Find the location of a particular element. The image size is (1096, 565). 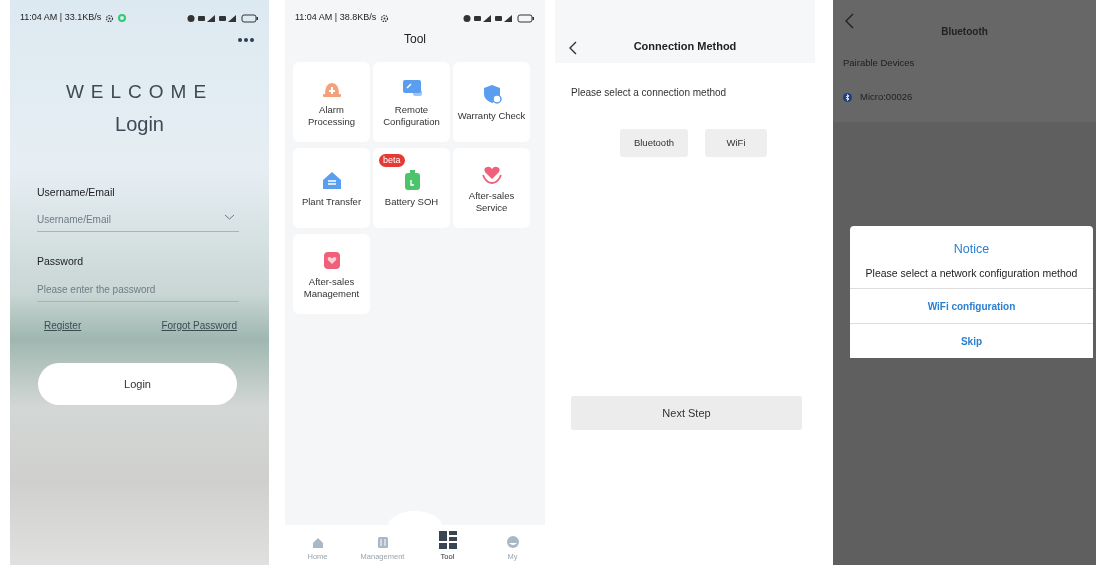

clipboard-icon is located at coordinates (382, 541).